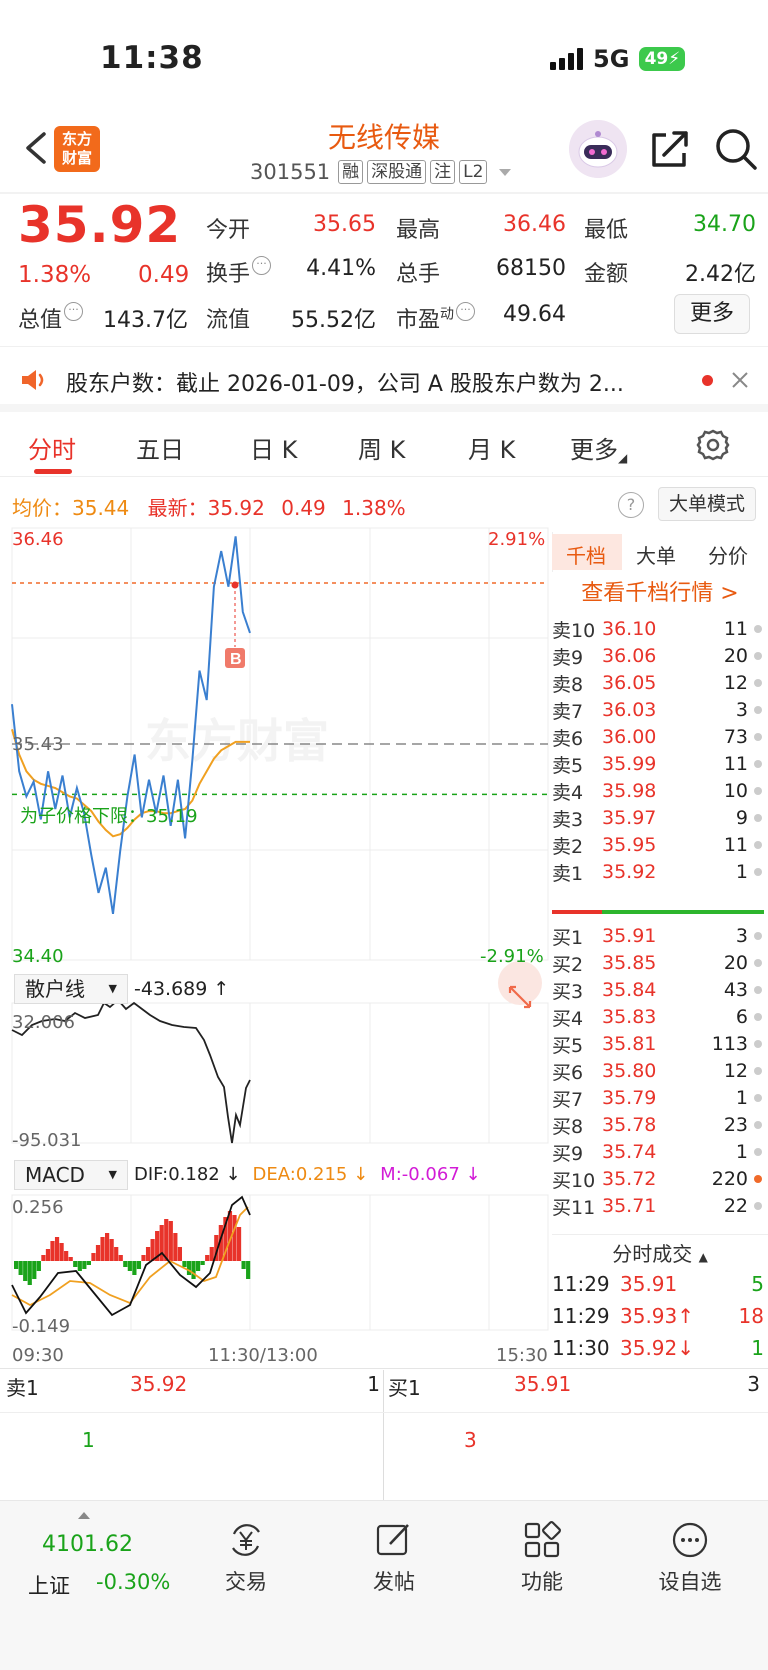 The height and width of the screenshot is (1670, 768). What do you see at coordinates (629, 1125) in the screenshot?
I see `bid-price: 35.78` at bounding box center [629, 1125].